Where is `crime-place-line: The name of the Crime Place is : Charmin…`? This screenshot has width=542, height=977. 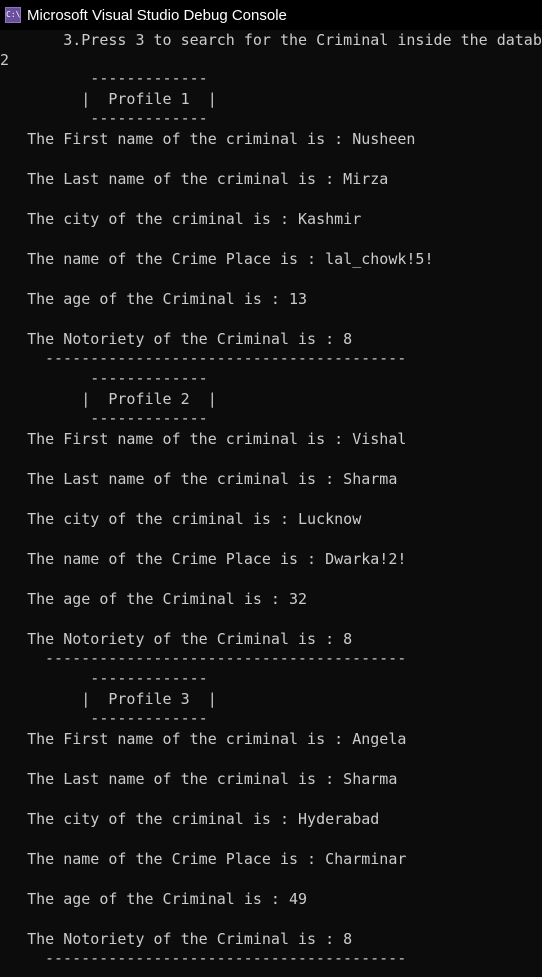
crime-place-line: The name of the Crime Place is : Charmin… is located at coordinates (203, 859).